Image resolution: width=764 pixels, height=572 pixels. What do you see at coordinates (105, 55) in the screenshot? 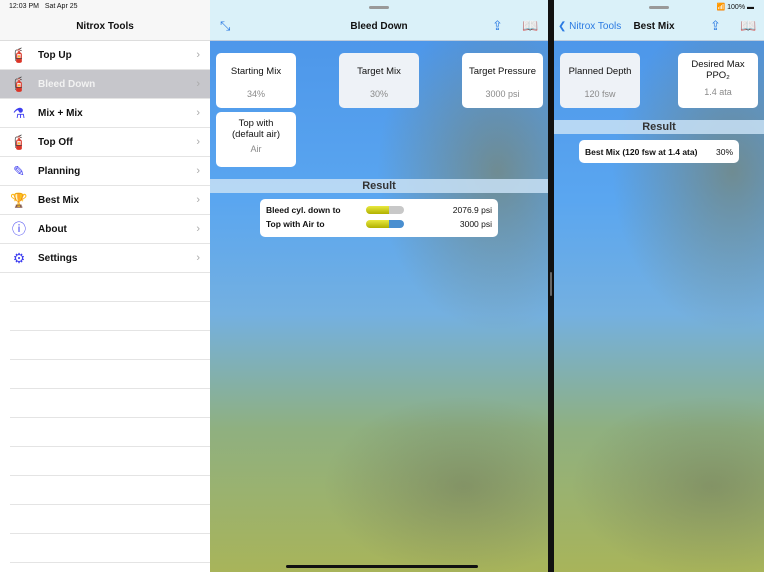
I see `sidebar-item-top-up: 🧯 Top Up ›` at bounding box center [105, 55].